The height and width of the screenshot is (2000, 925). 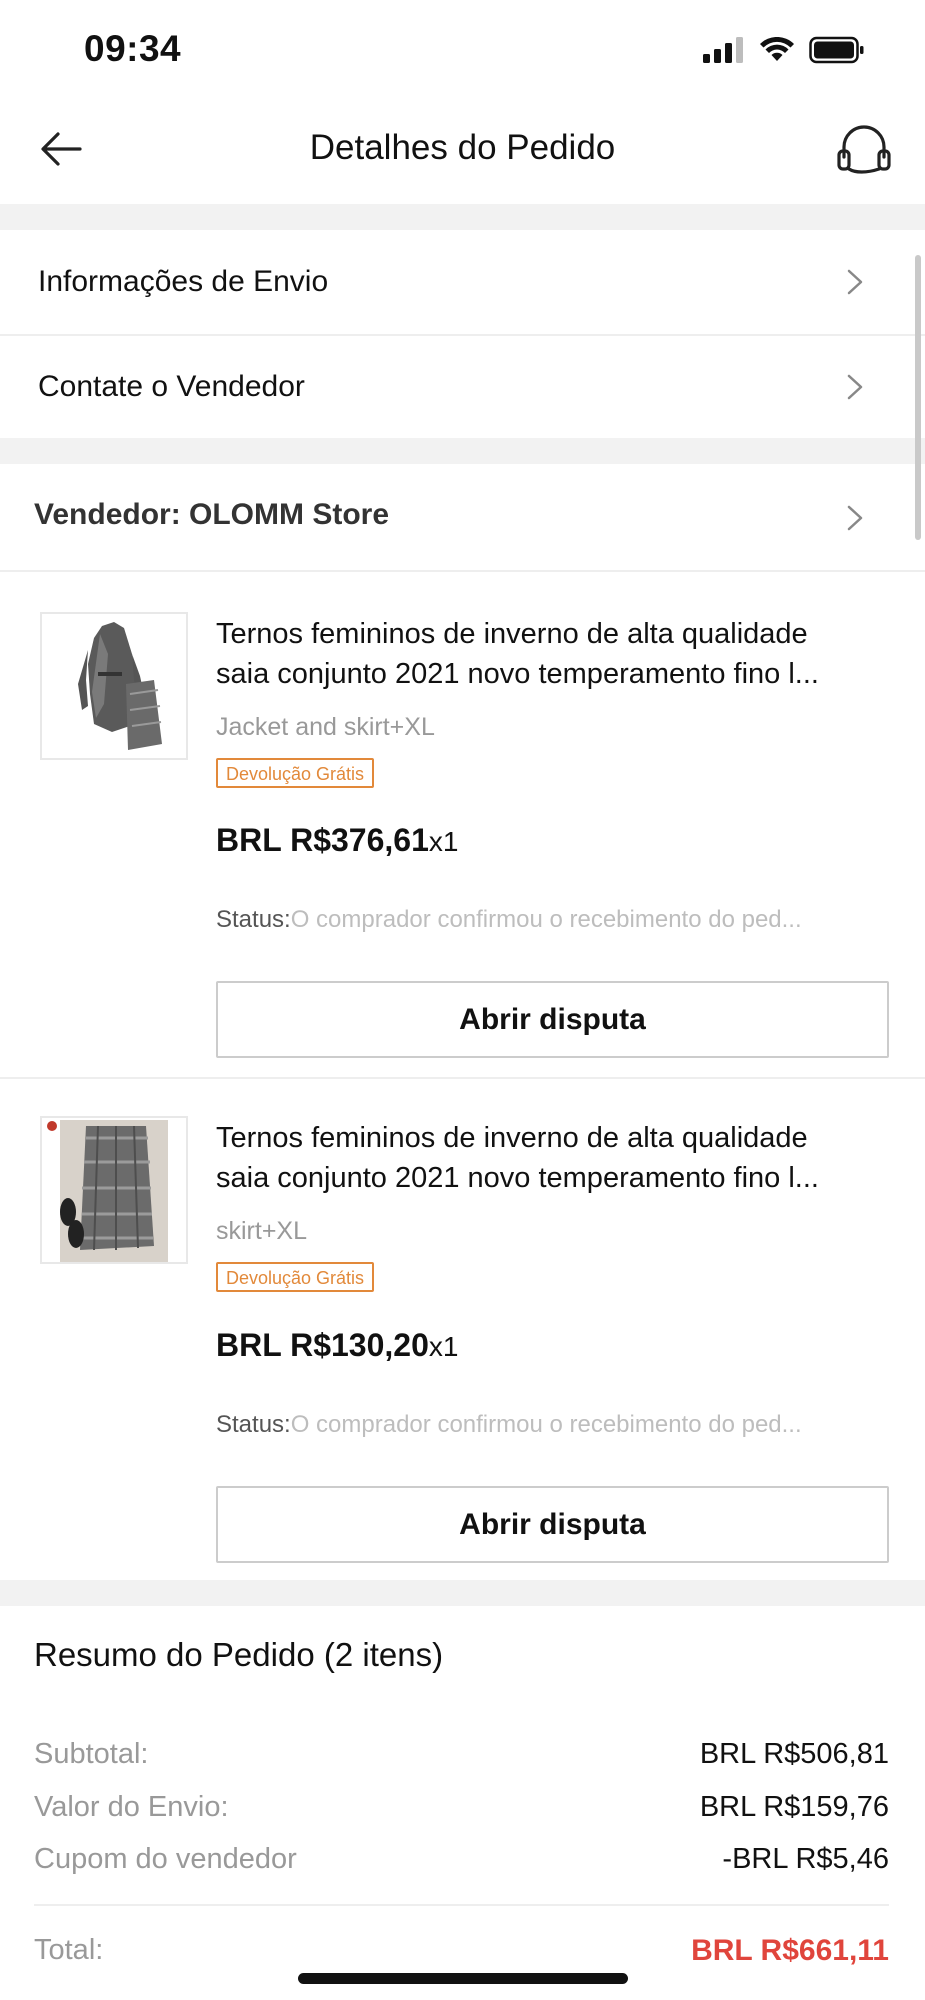 I want to click on shipping-cost-value: BRL R$159,76, so click(x=794, y=1807).